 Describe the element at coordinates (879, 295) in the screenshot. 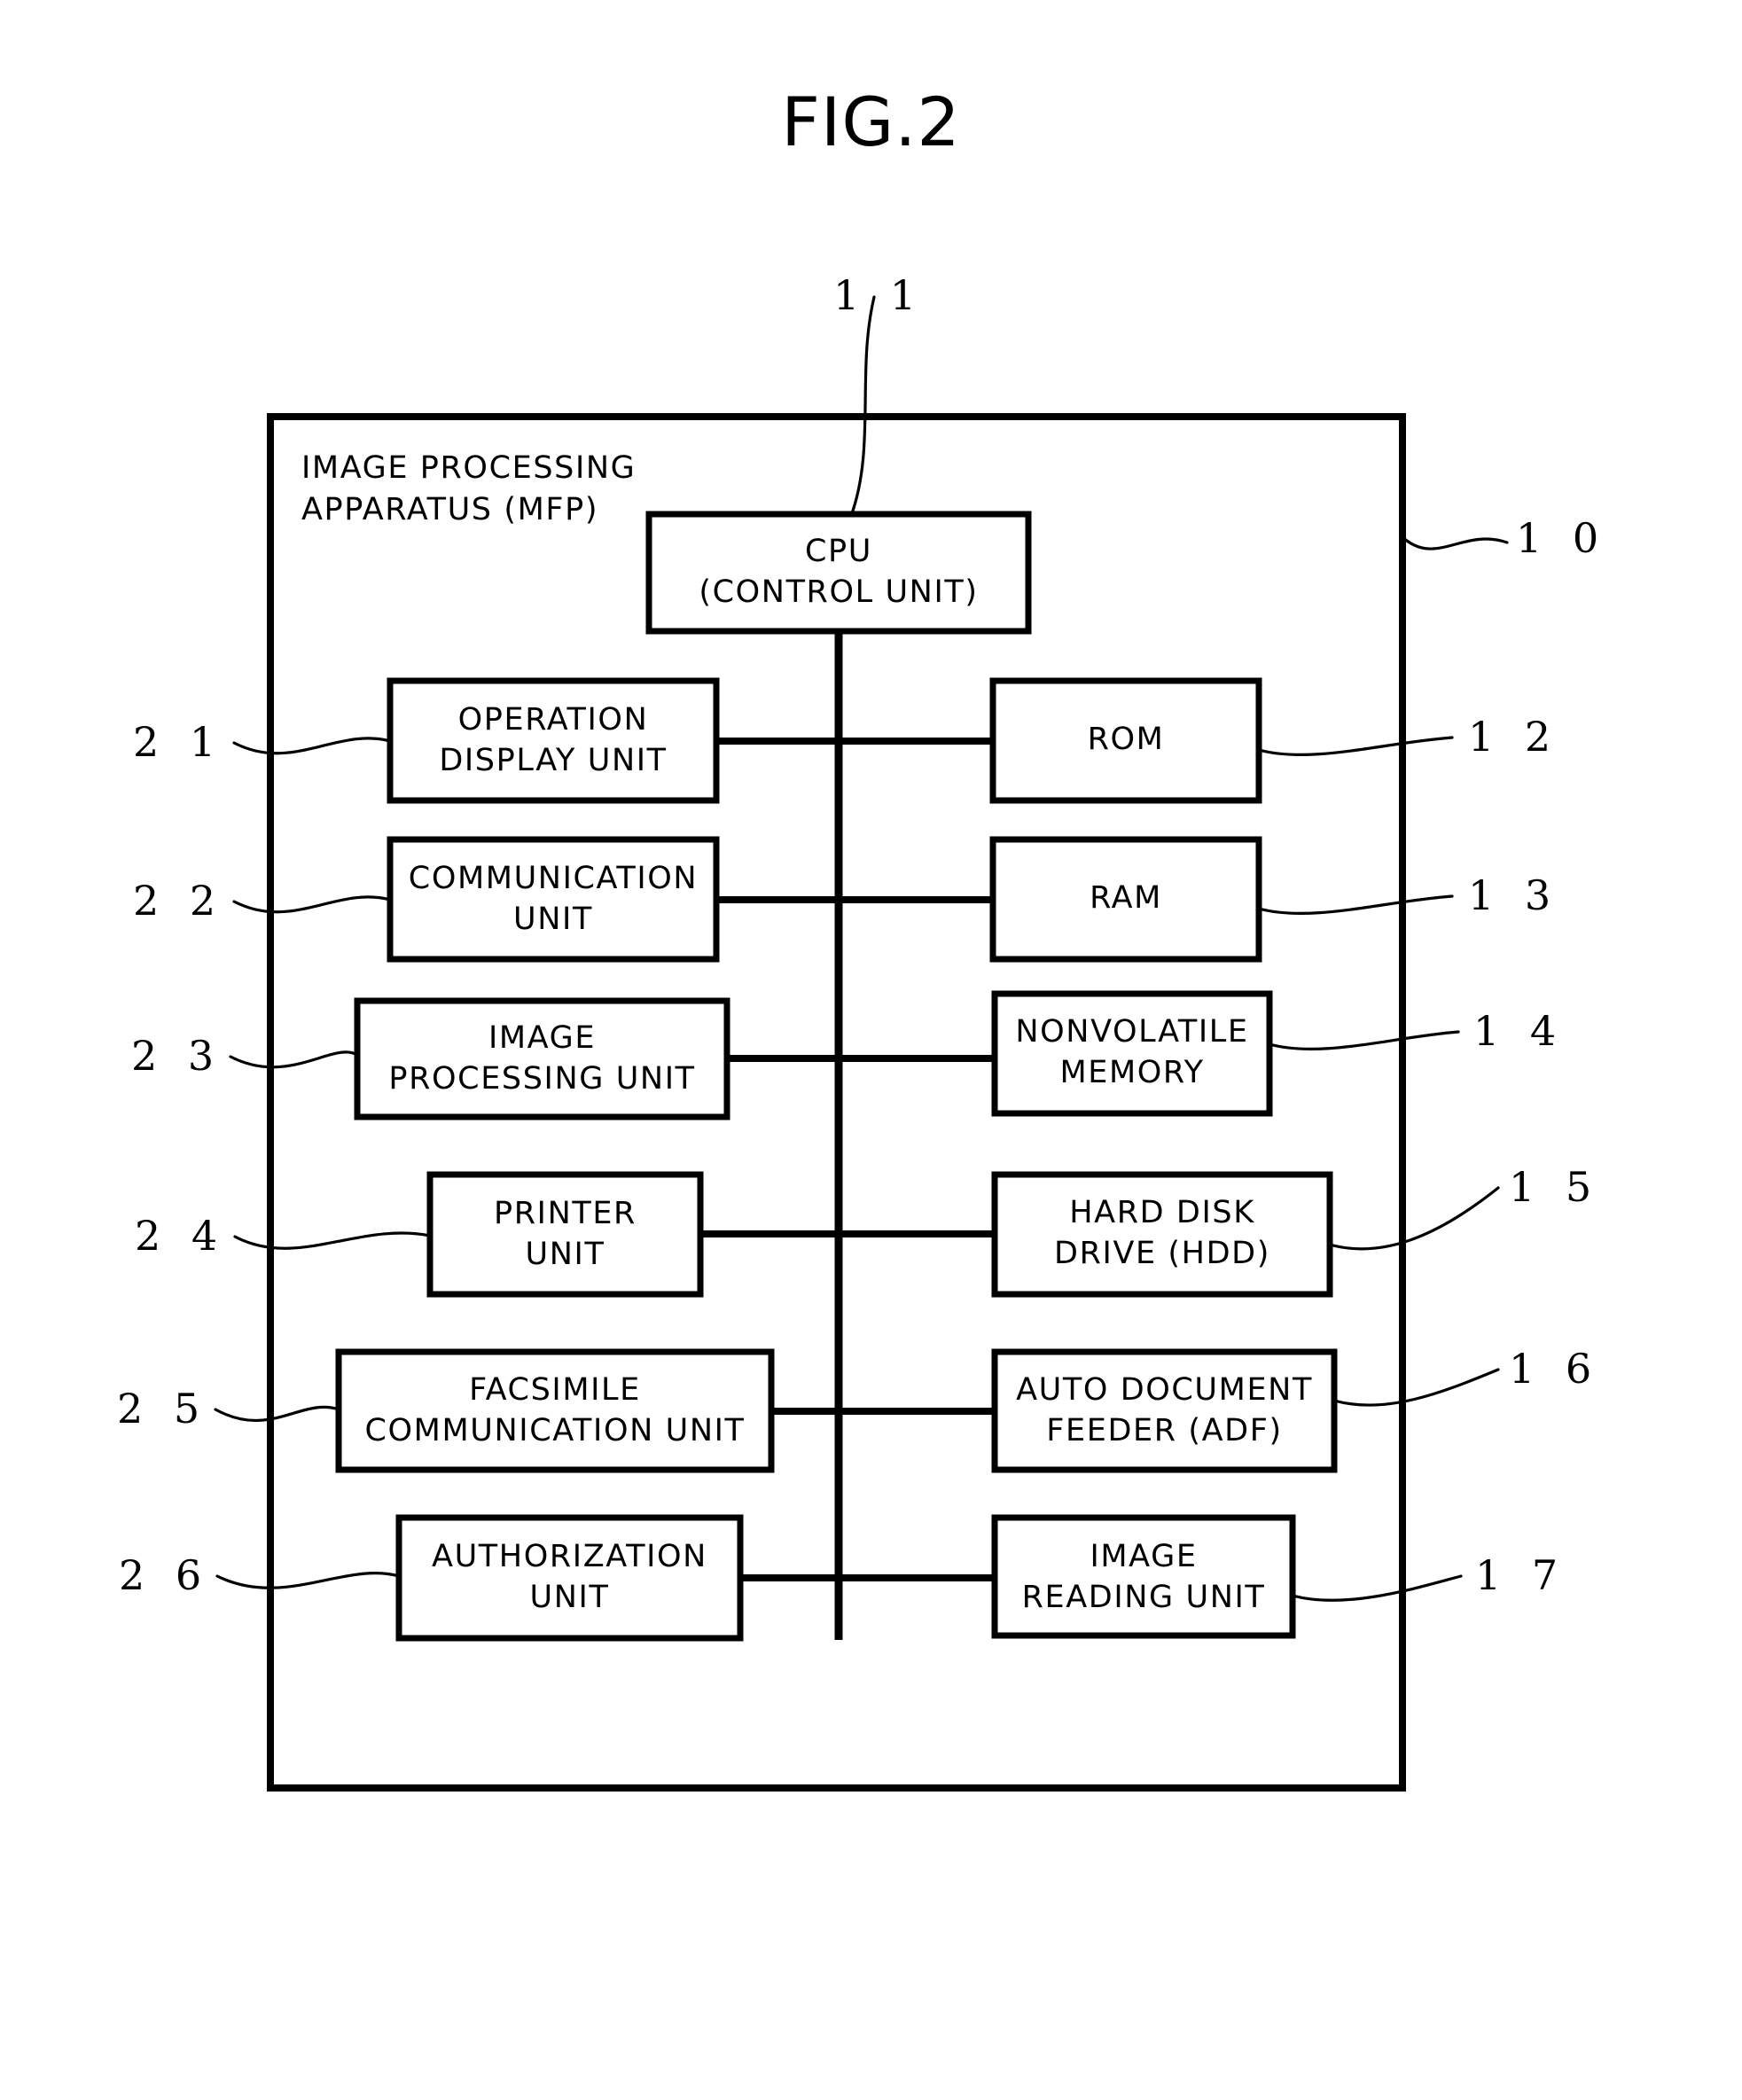

I see `ref-numeral-cpu: 1 1` at that location.